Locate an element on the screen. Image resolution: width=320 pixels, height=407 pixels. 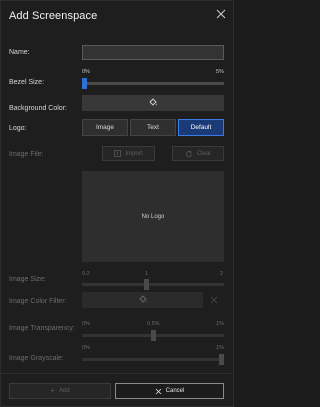
footer-divider is located at coordinates (117, 373).